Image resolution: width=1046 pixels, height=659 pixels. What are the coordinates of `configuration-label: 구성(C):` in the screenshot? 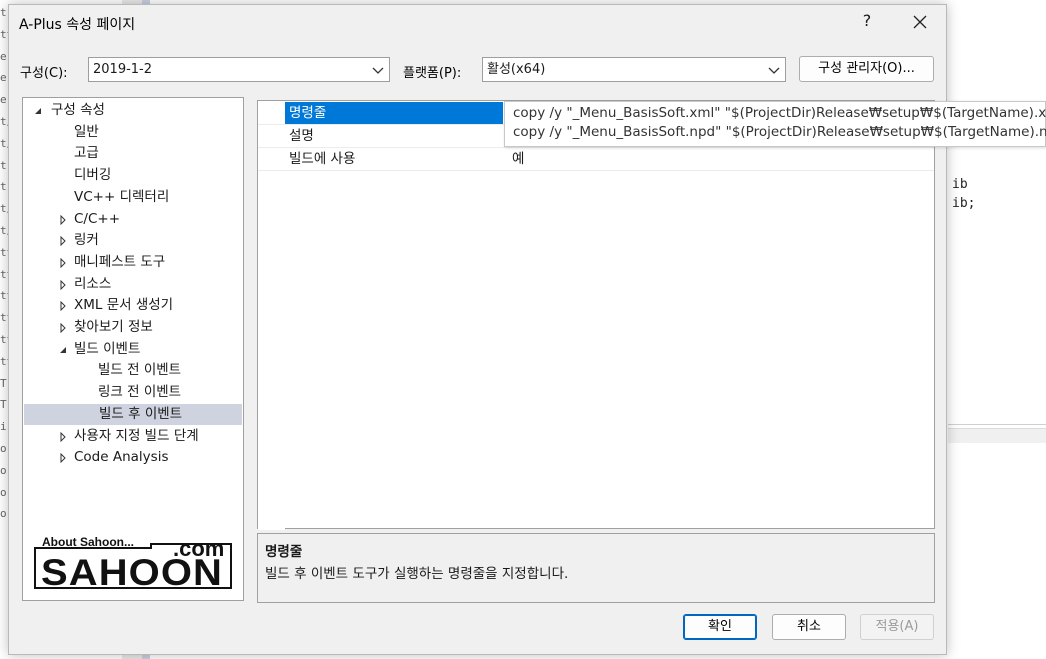 It's located at (44, 73).